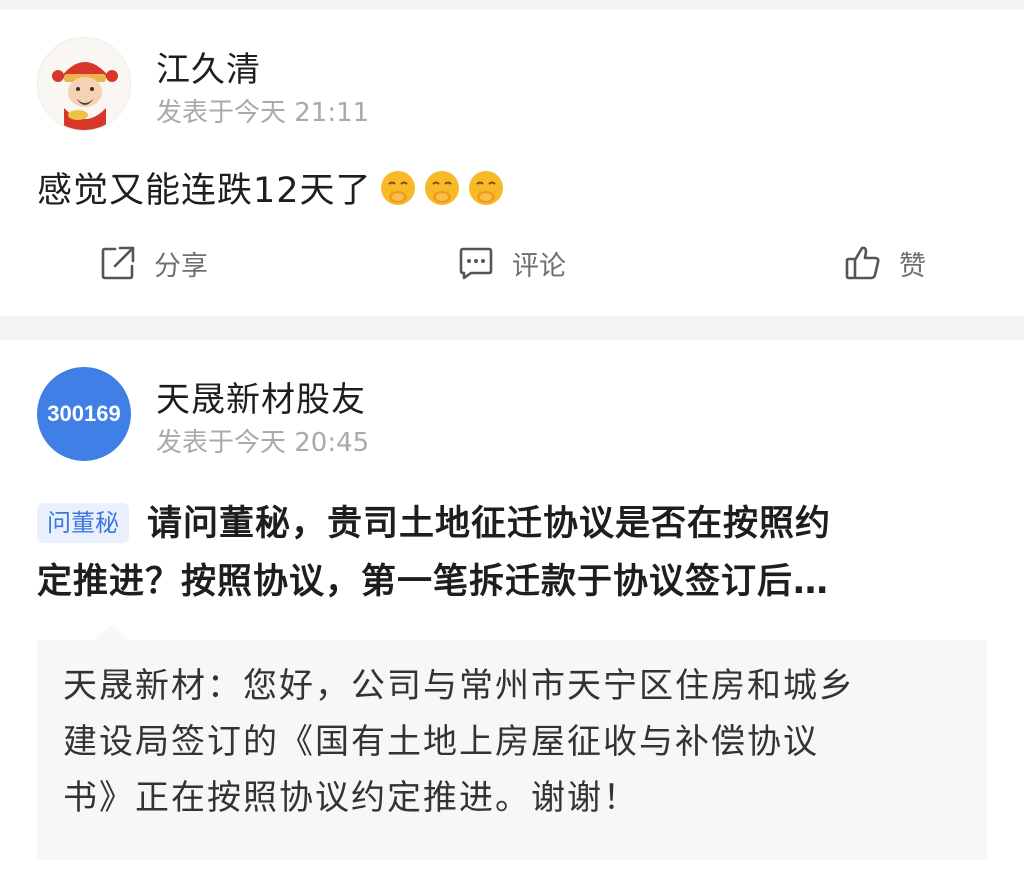 Image resolution: width=1024 pixels, height=870 pixels. I want to click on reply-line: 书》正在按照协议约定推进。谢谢！, so click(351, 798).